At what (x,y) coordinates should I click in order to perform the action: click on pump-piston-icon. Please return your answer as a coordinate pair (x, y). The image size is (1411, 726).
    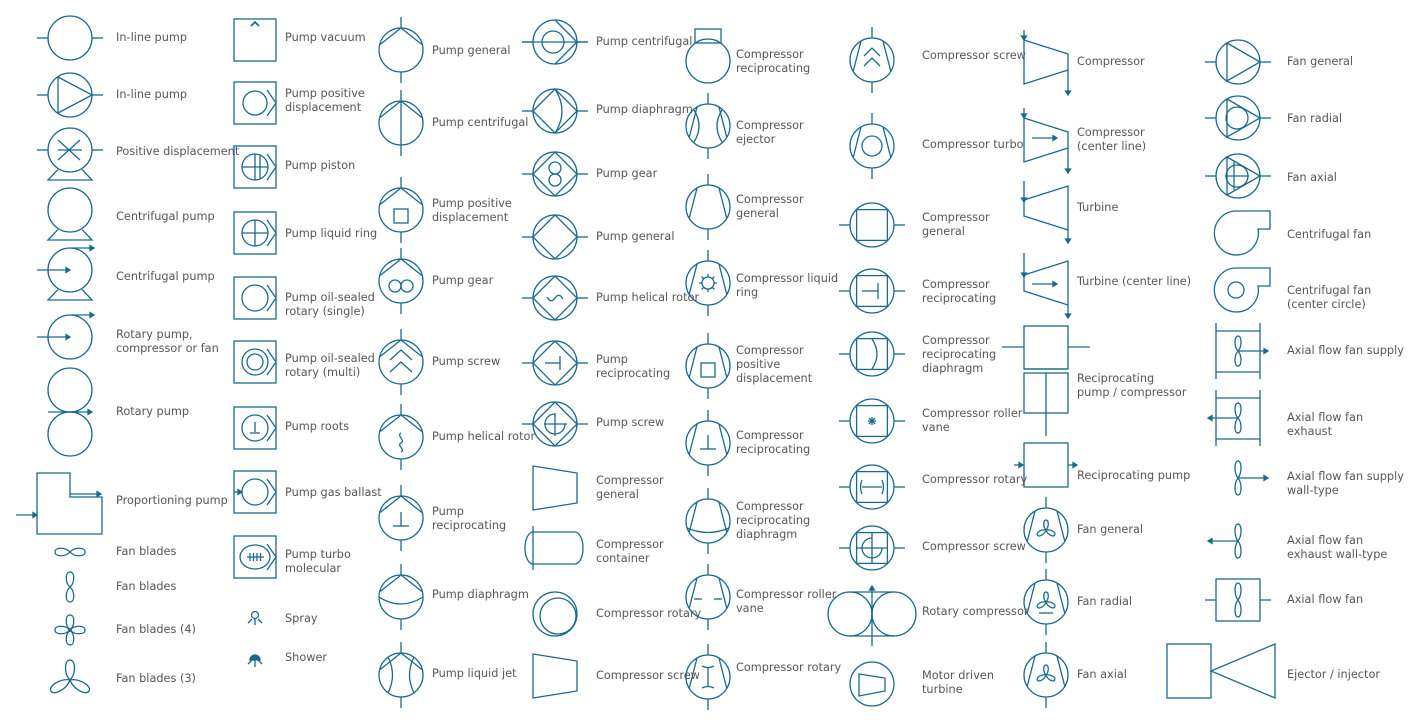
    Looking at the image, I should click on (255, 167).